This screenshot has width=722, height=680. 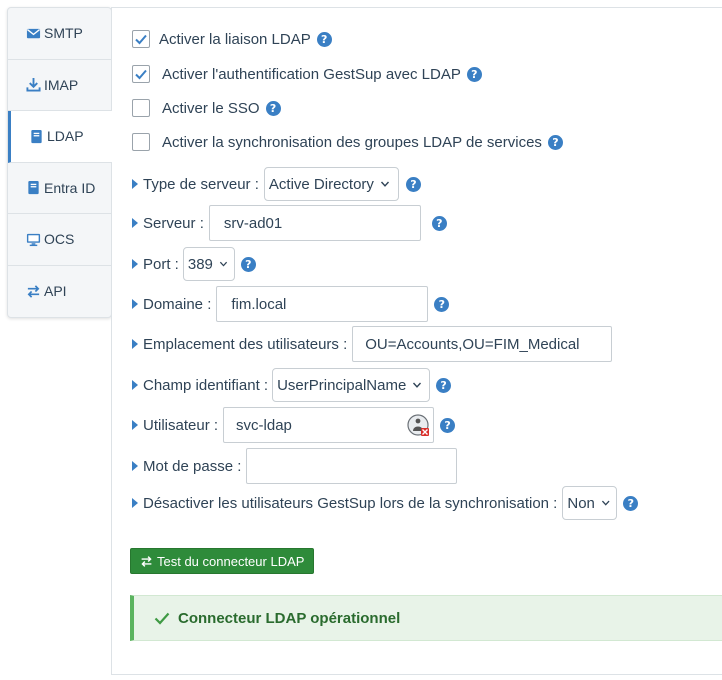 I want to click on ldap-link-row: Activer la liaison LDAP ?, so click(x=232, y=39).